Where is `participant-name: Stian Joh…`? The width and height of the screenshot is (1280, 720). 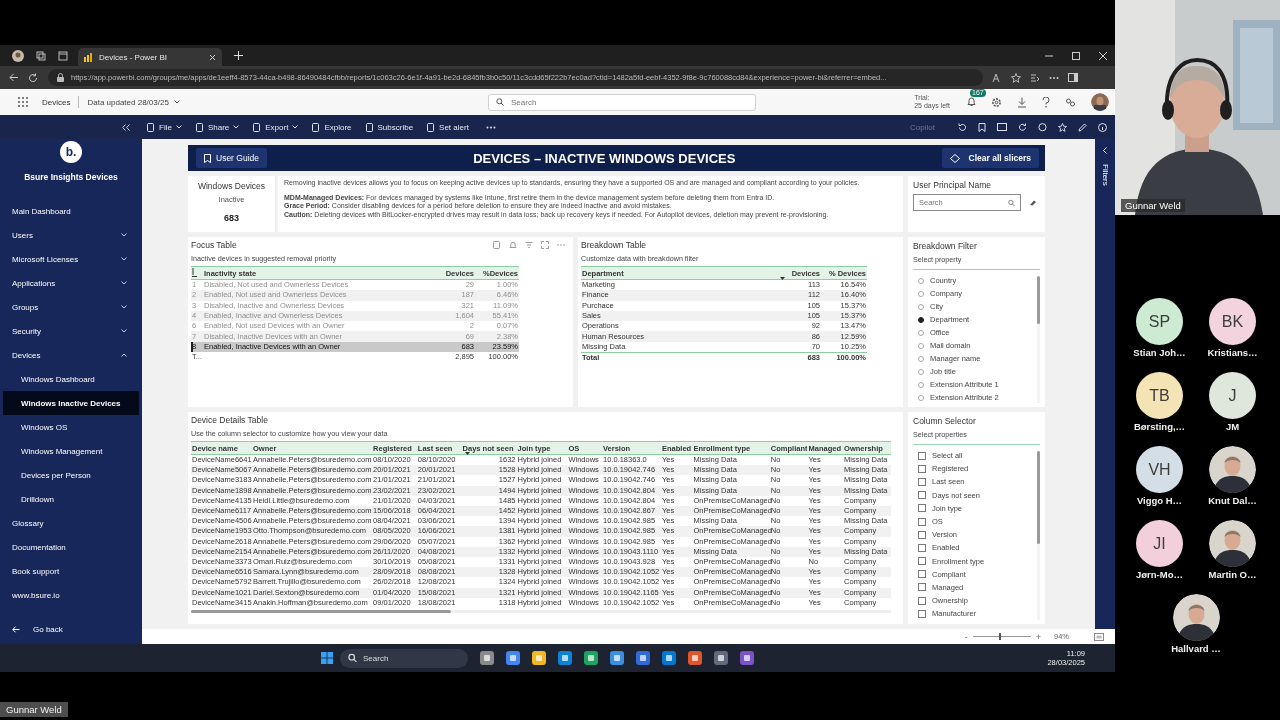
participant-name: Stian Joh… is located at coordinates (1159, 352).